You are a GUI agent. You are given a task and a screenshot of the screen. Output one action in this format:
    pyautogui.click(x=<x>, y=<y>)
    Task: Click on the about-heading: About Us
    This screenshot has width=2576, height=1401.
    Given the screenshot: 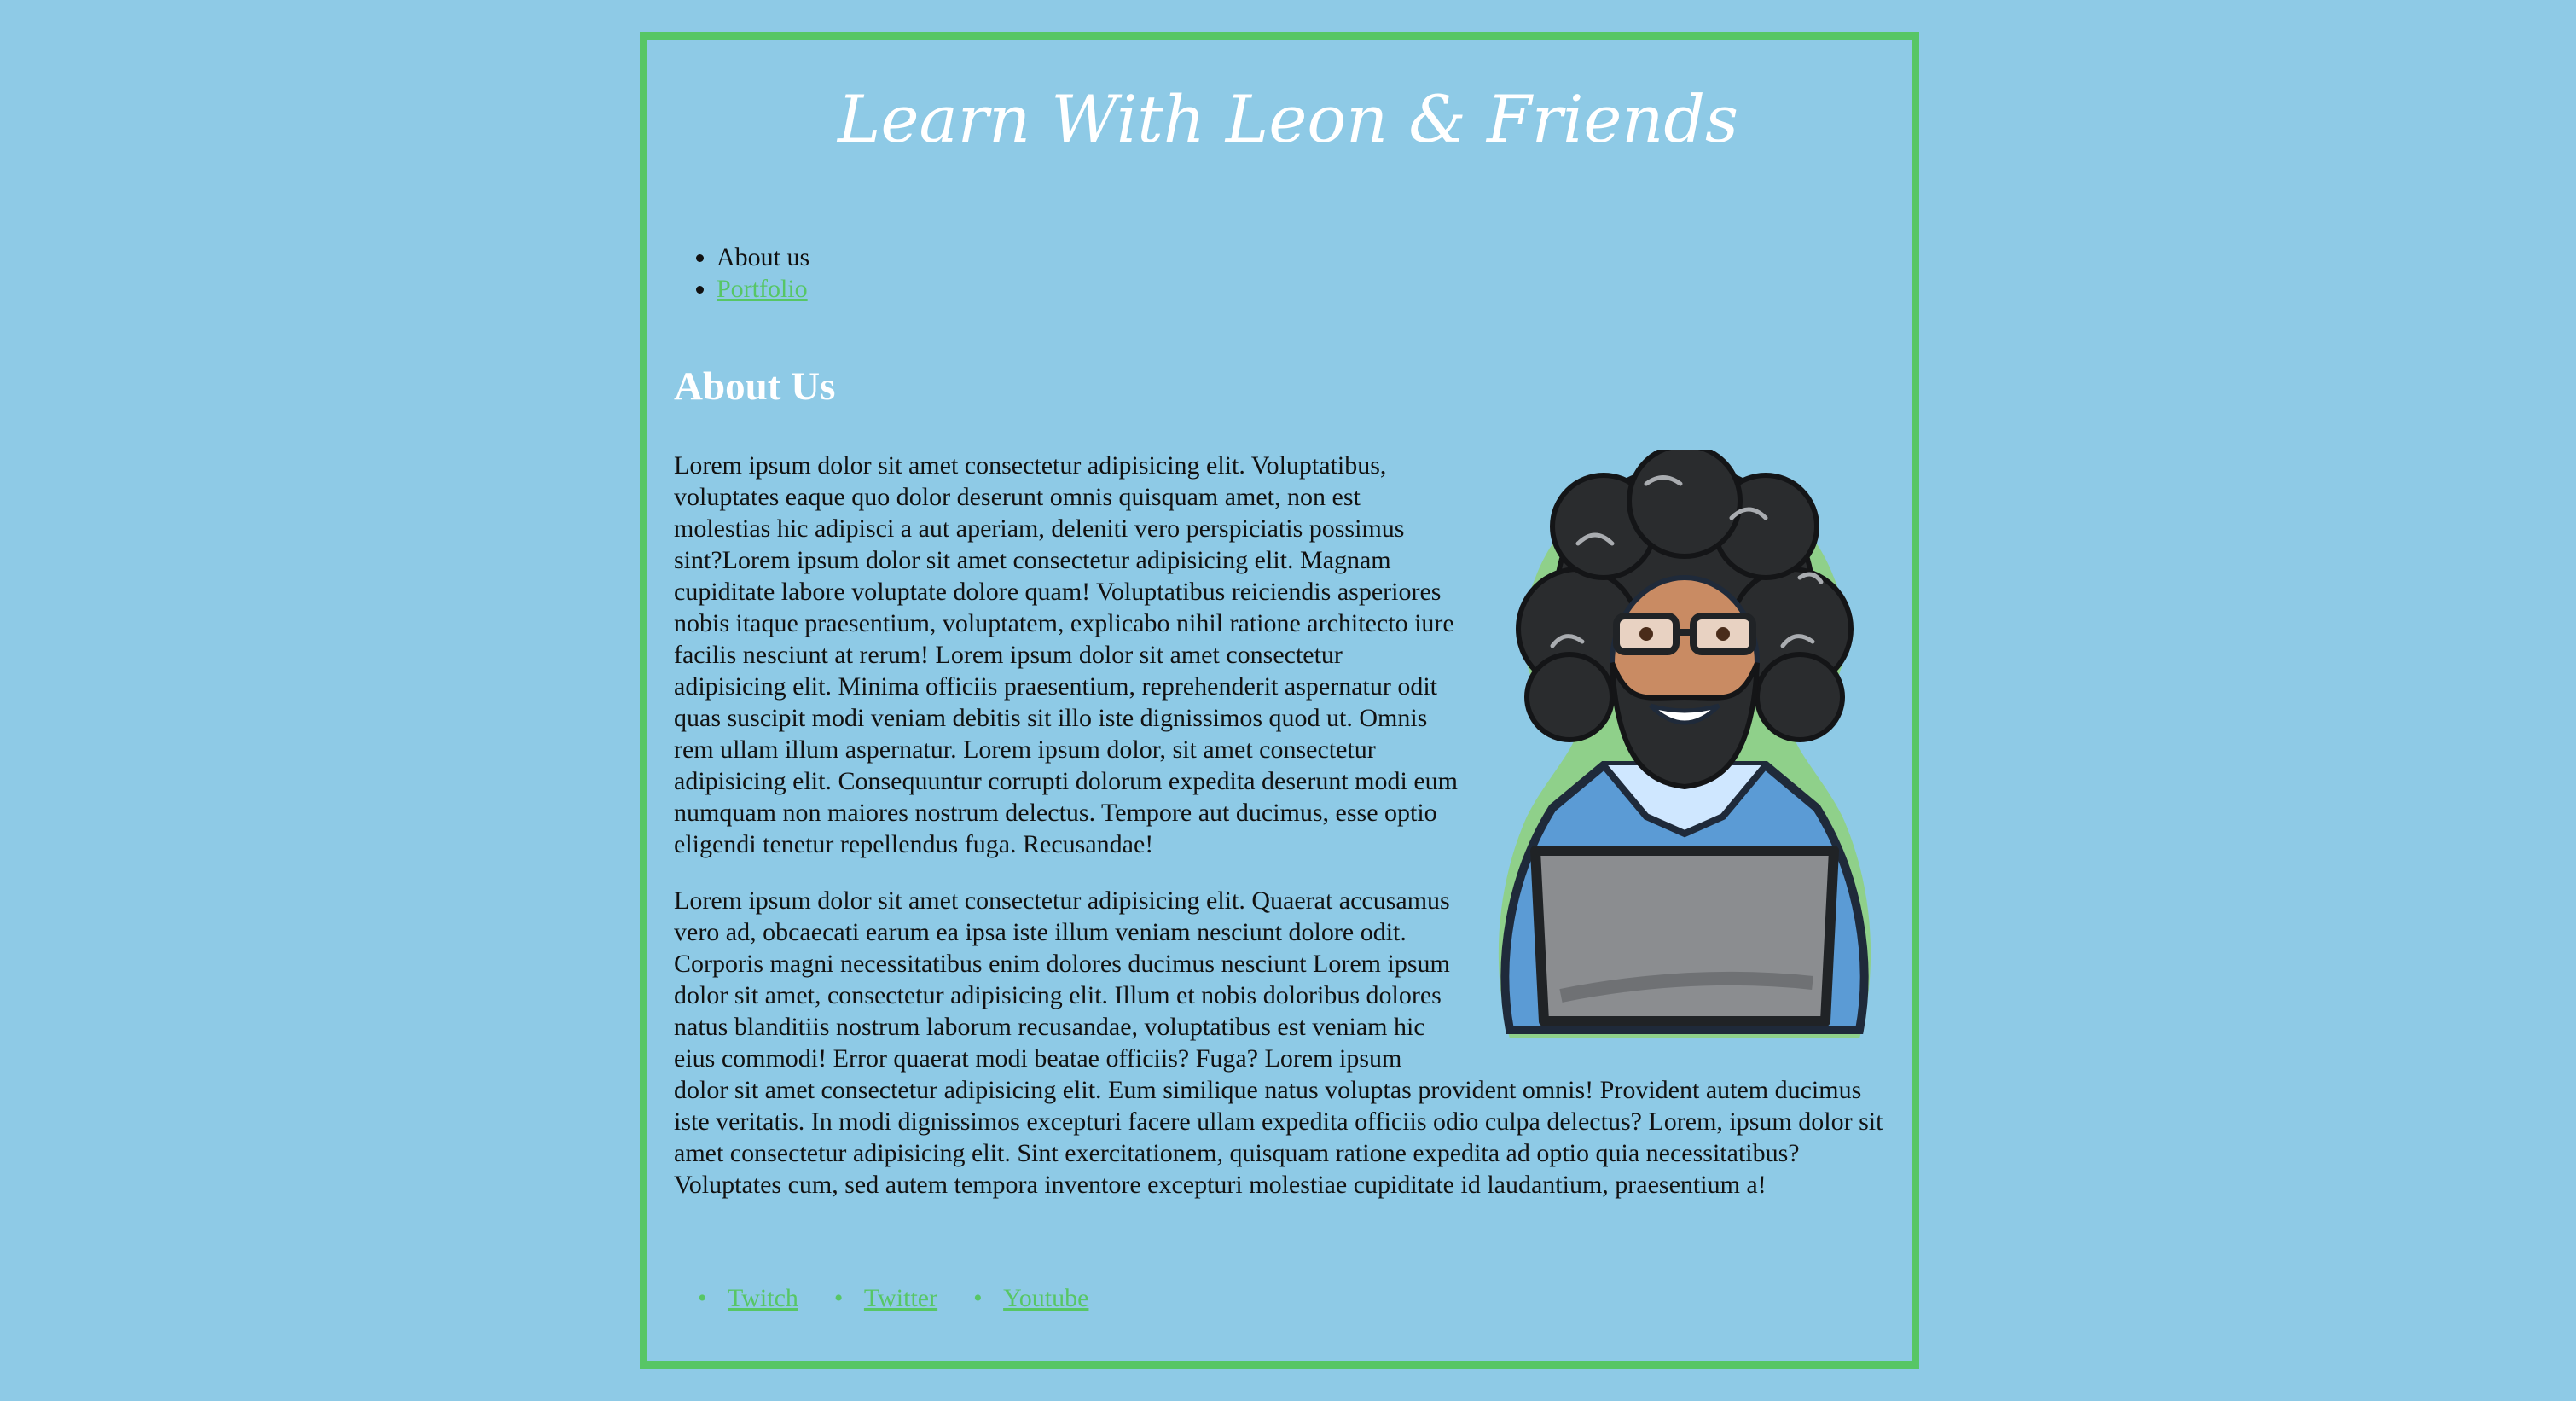 What is the action you would take?
    pyautogui.click(x=755, y=386)
    